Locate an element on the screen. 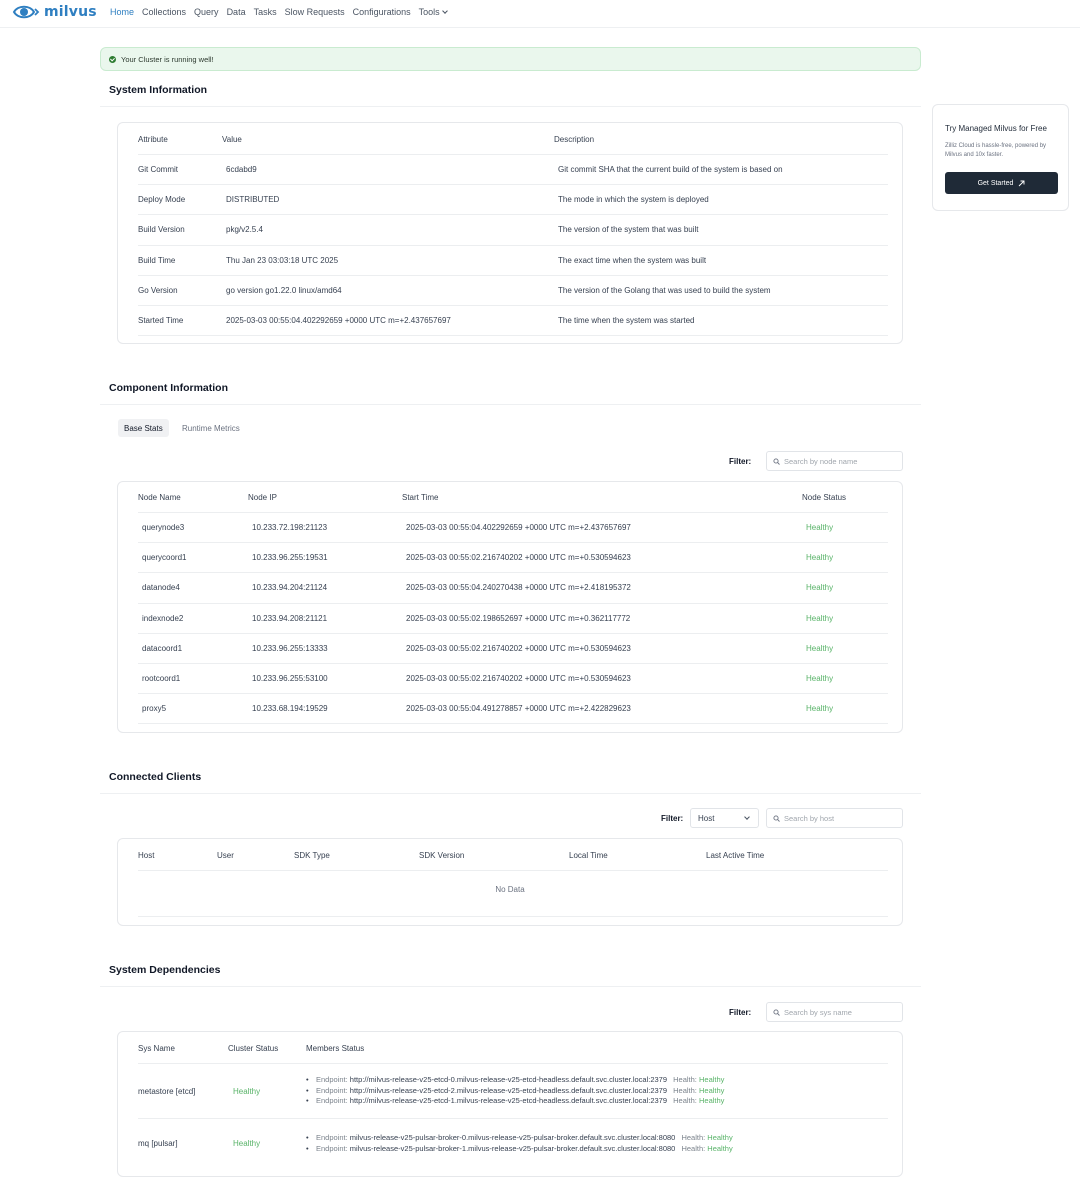 The height and width of the screenshot is (1200, 1080). node-search-field is located at coordinates (834, 461).